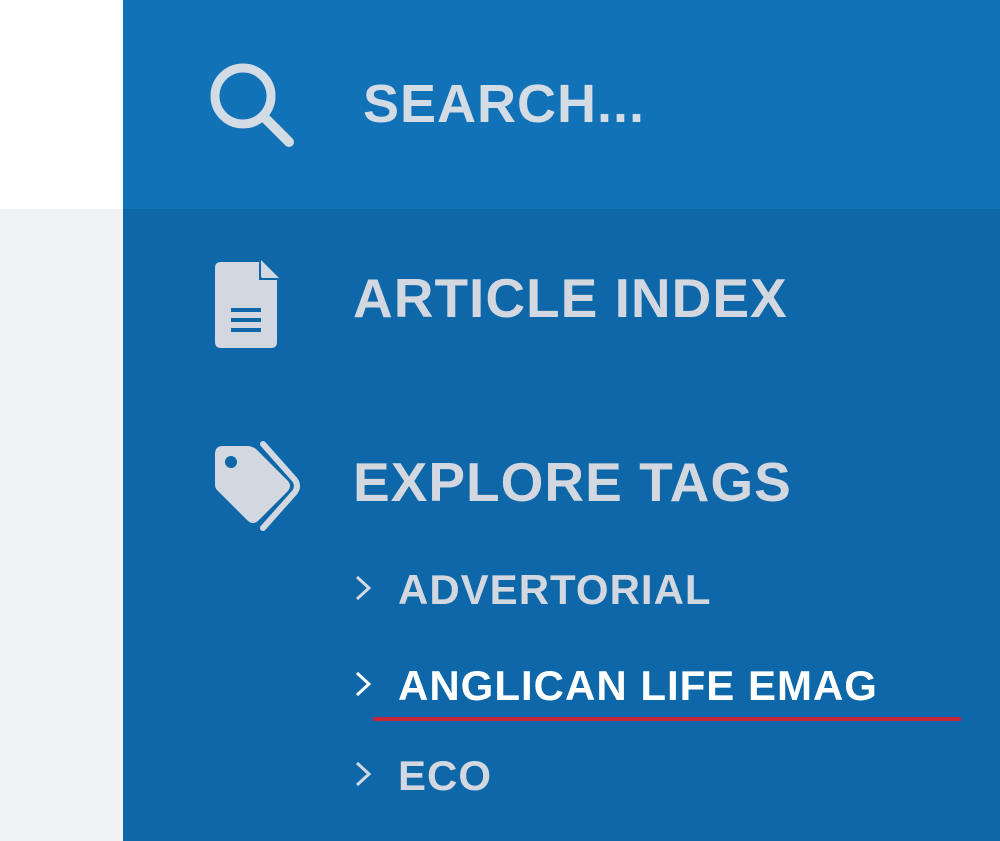 The image size is (1000, 841). What do you see at coordinates (570, 298) in the screenshot?
I see `menu-item-label: ARTICLE INDEX` at bounding box center [570, 298].